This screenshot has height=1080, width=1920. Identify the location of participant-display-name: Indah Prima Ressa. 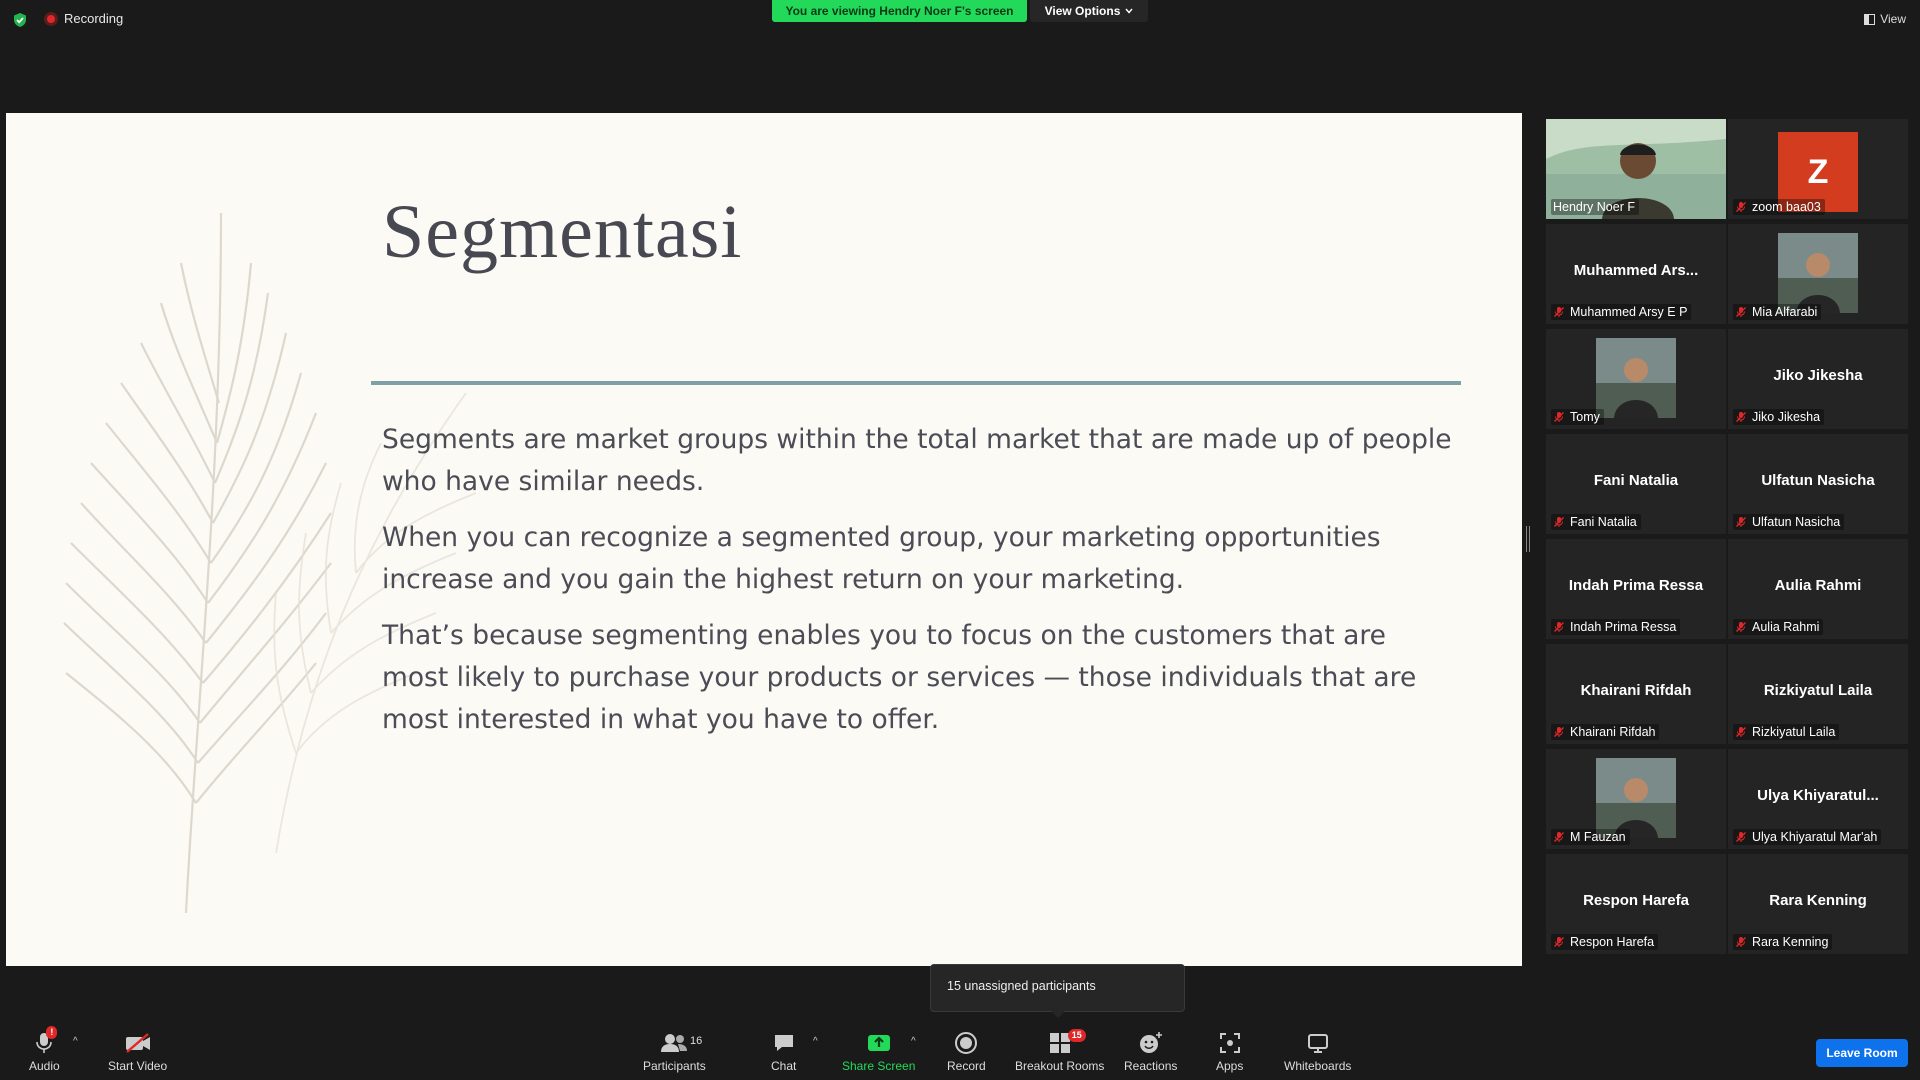
(1636, 585).